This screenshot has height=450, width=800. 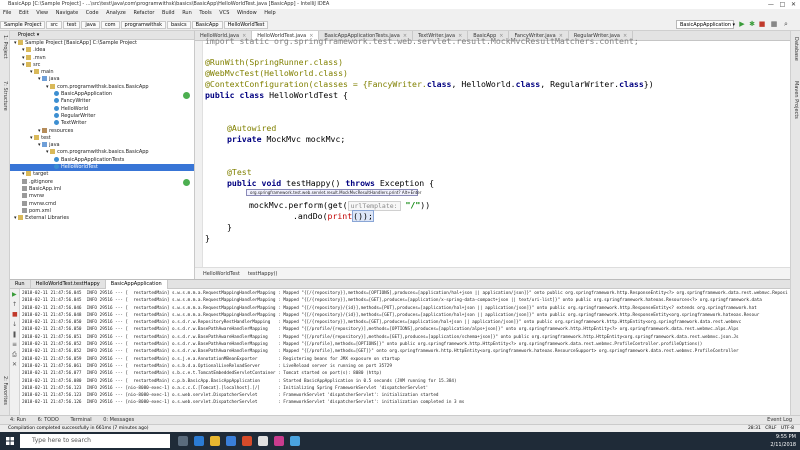 What do you see at coordinates (102, 109) in the screenshot?
I see `project-tree-item: HelloWorld` at bounding box center [102, 109].